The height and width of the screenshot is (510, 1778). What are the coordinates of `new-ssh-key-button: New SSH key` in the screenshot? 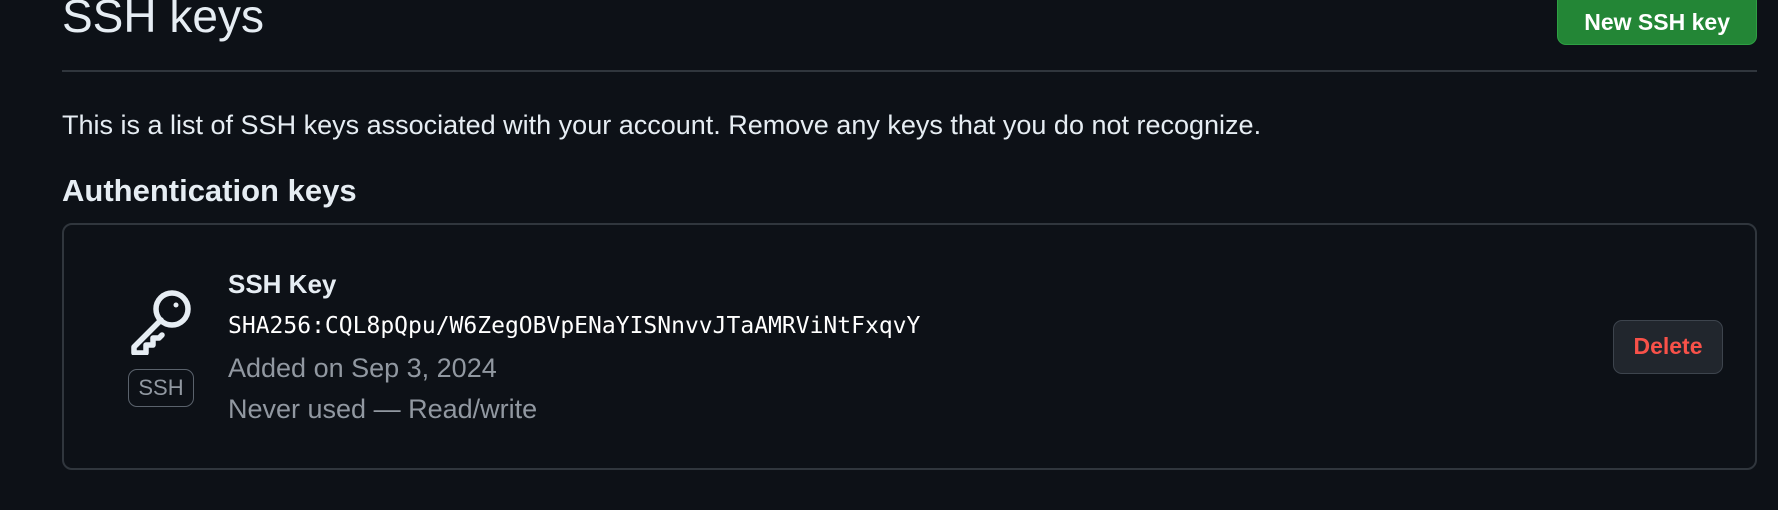 It's located at (1657, 22).